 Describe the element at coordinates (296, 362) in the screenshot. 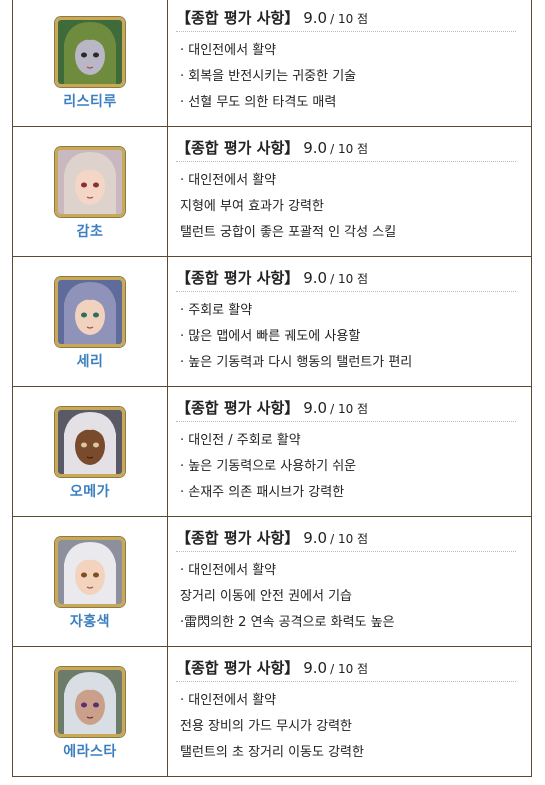

I see `evaluation-line: · 높은 기동력과 다시 행동의 탤런트가 편리` at that location.